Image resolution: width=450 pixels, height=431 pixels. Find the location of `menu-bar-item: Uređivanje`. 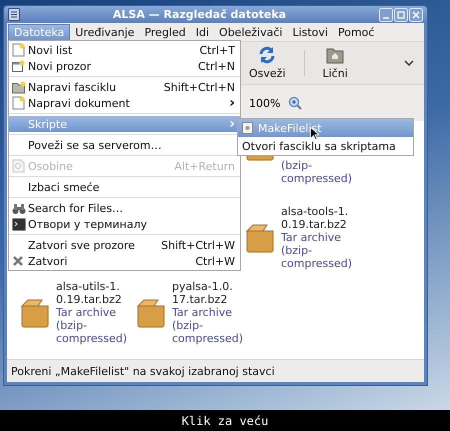

menu-bar-item: Uređivanje is located at coordinates (105, 32).